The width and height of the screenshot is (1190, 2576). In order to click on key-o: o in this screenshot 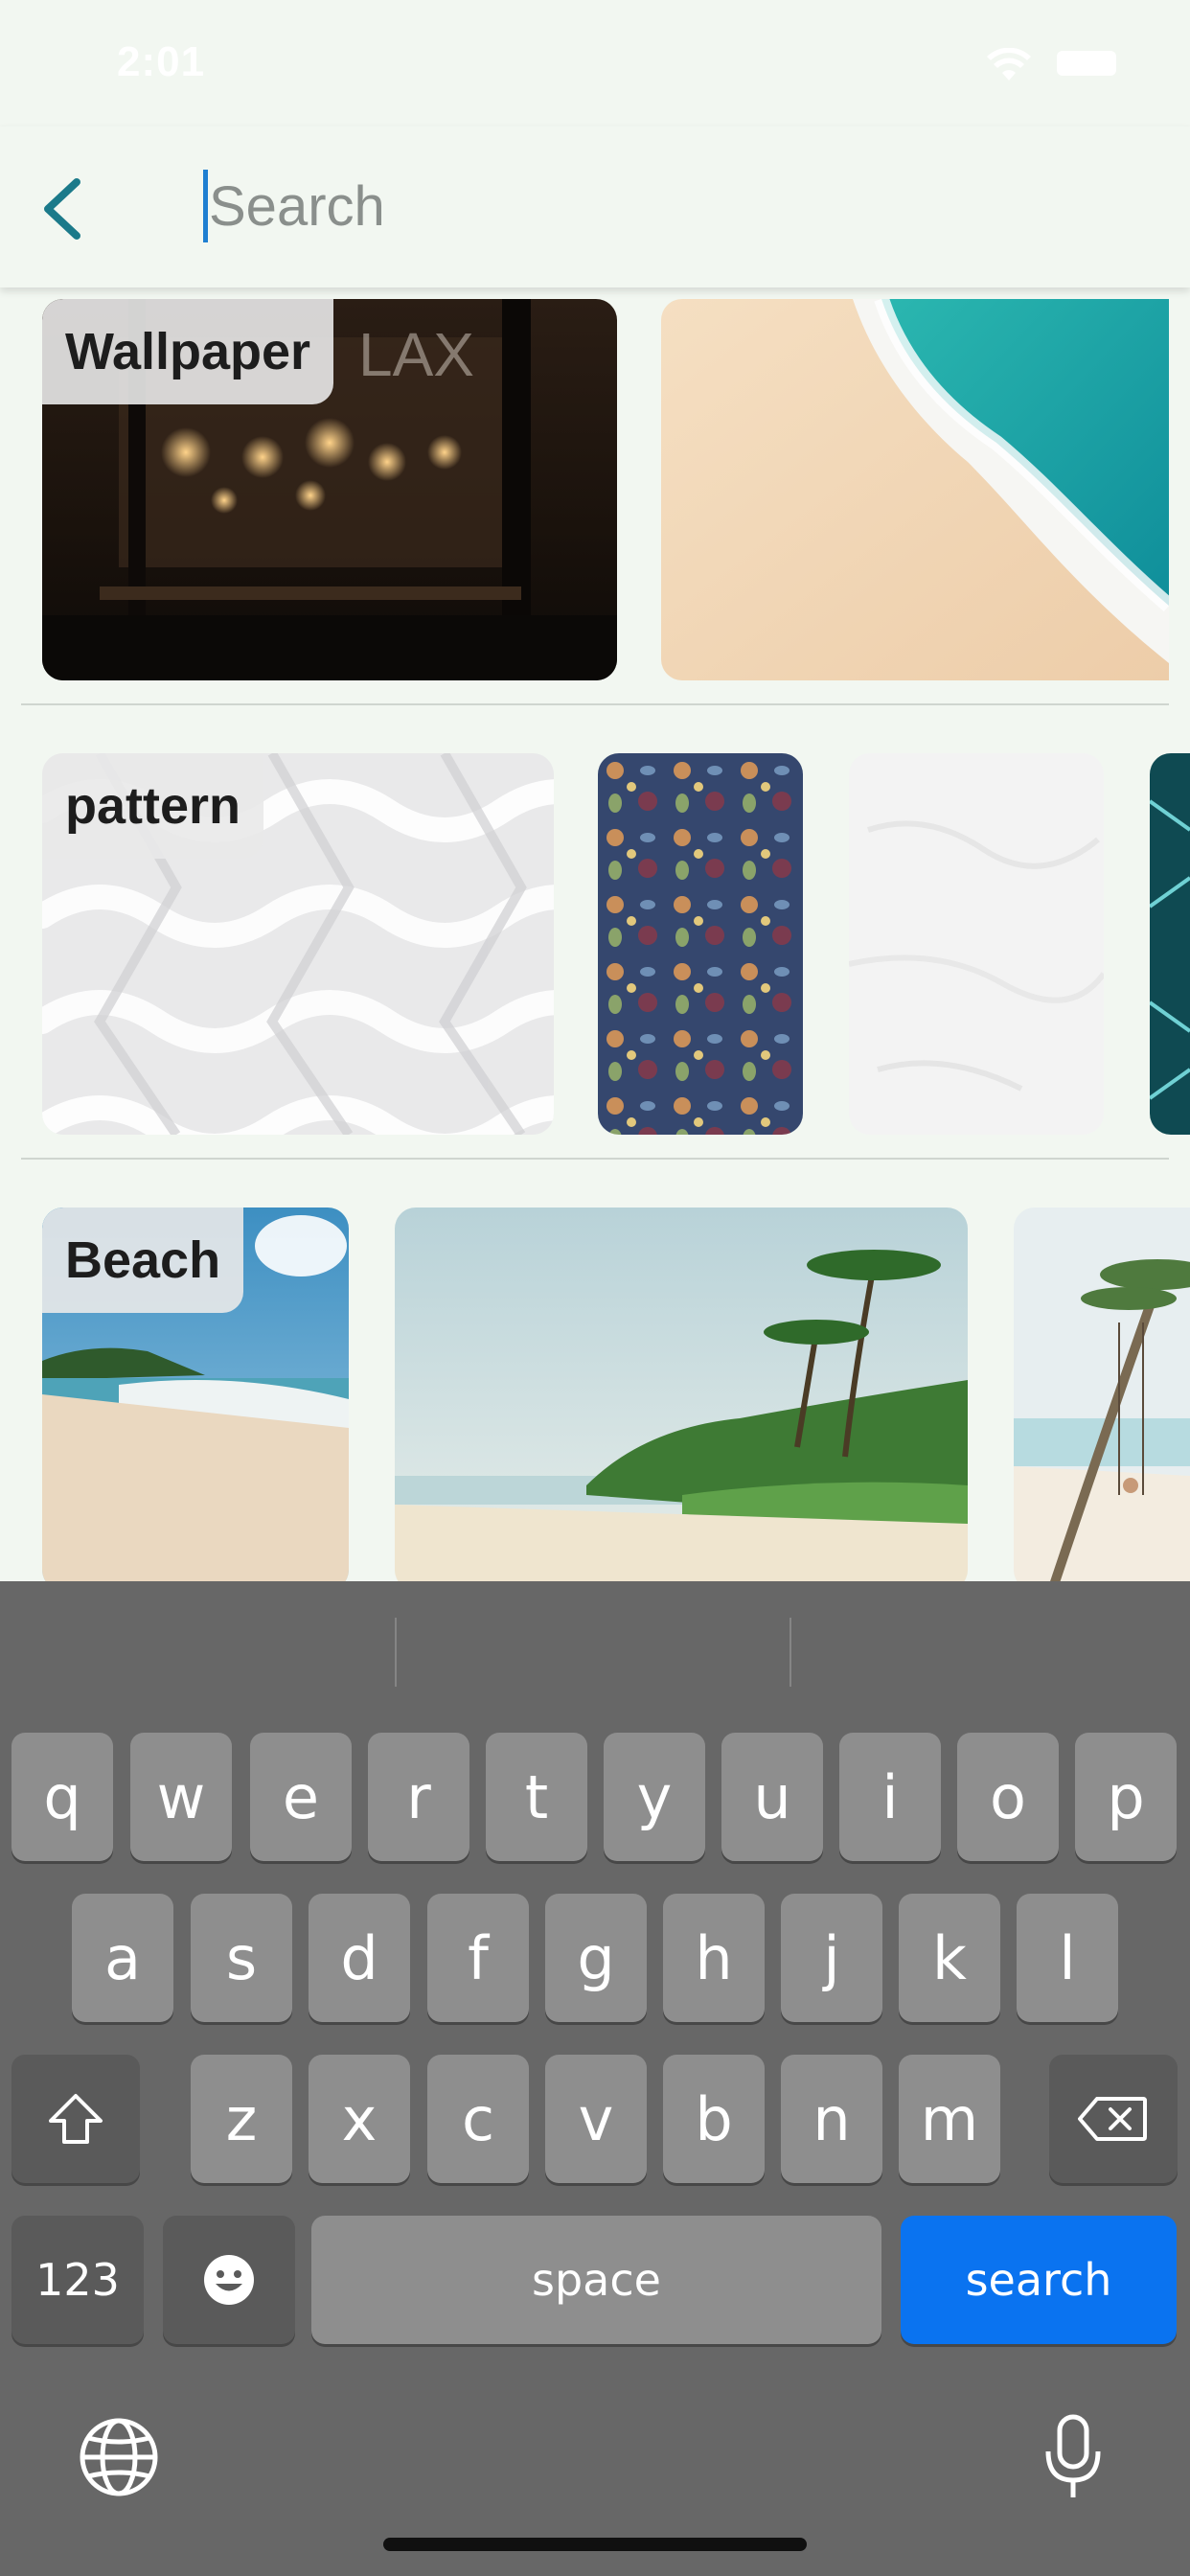, I will do `click(1008, 1797)`.